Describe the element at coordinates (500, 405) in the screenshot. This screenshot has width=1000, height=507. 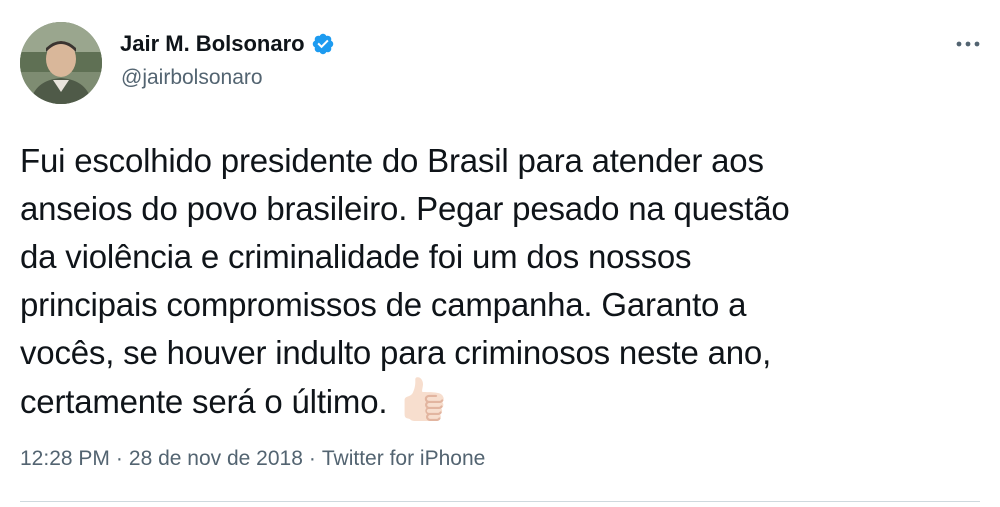
I see `tweet-text-last-line: certamente será o último.` at that location.